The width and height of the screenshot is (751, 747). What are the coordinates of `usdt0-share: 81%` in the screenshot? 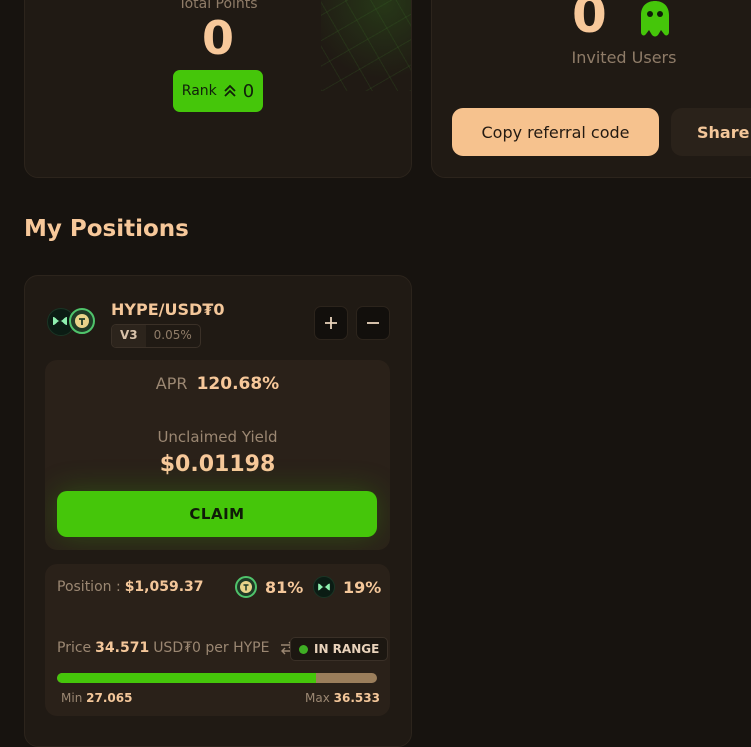 It's located at (269, 587).